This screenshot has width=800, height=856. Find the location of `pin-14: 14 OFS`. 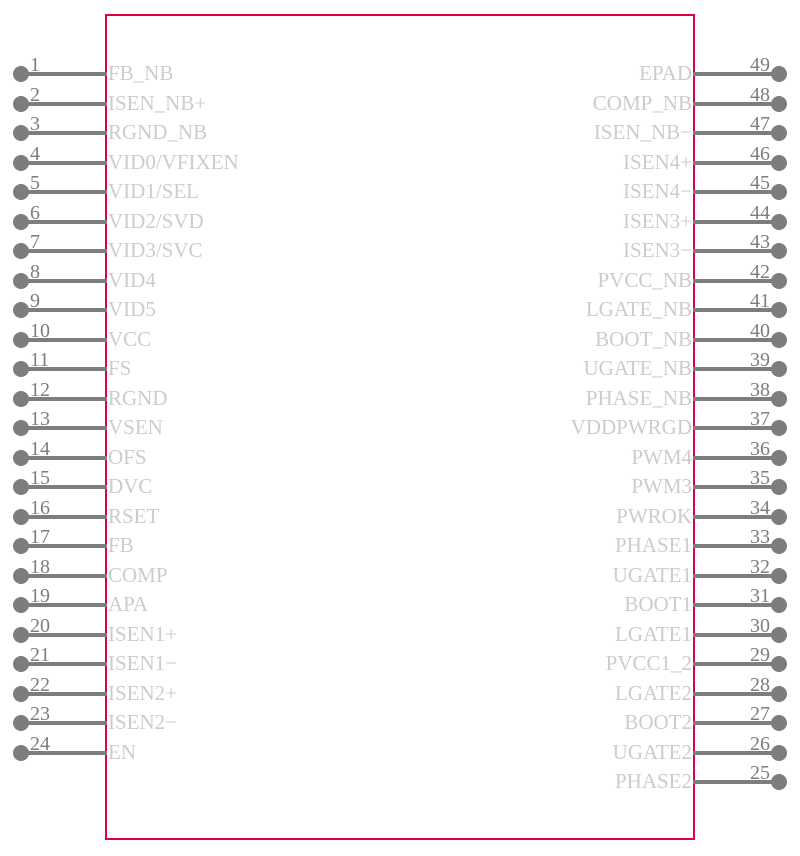

pin-14: 14 OFS is located at coordinates (200, 456).